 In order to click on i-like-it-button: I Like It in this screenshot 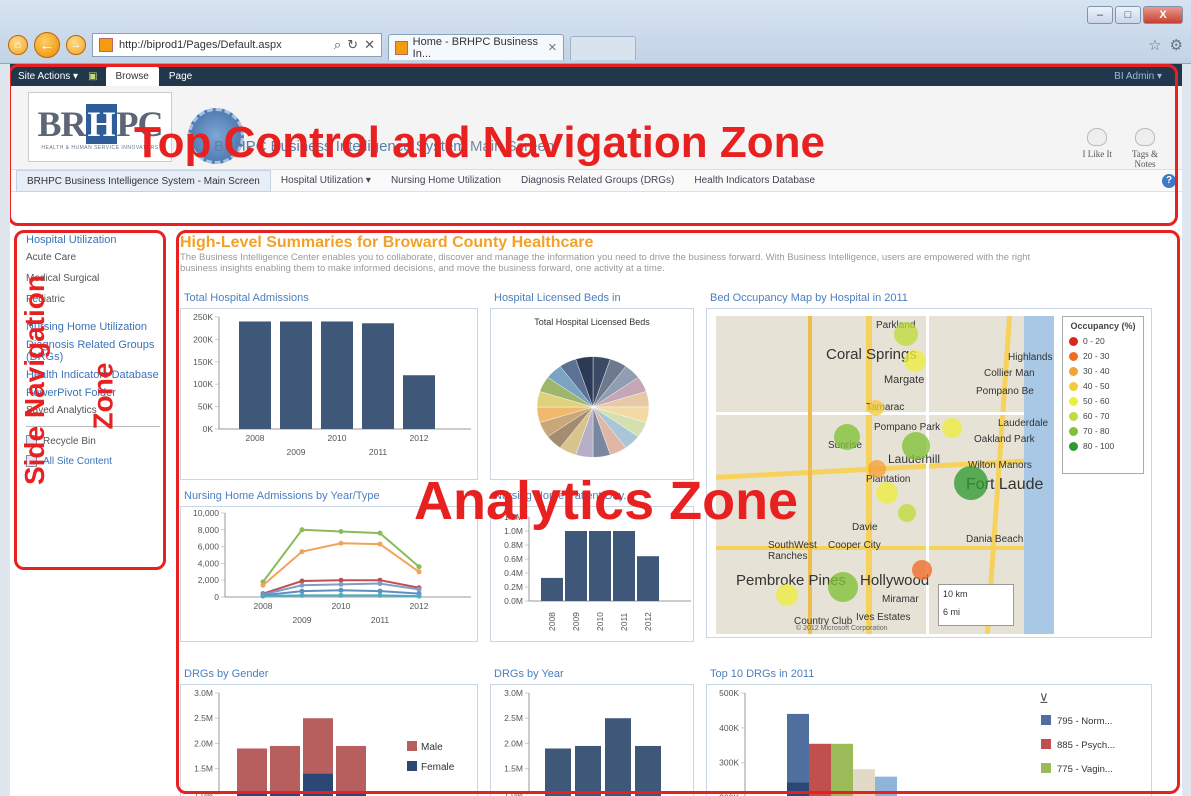, I will do `click(1097, 148)`.